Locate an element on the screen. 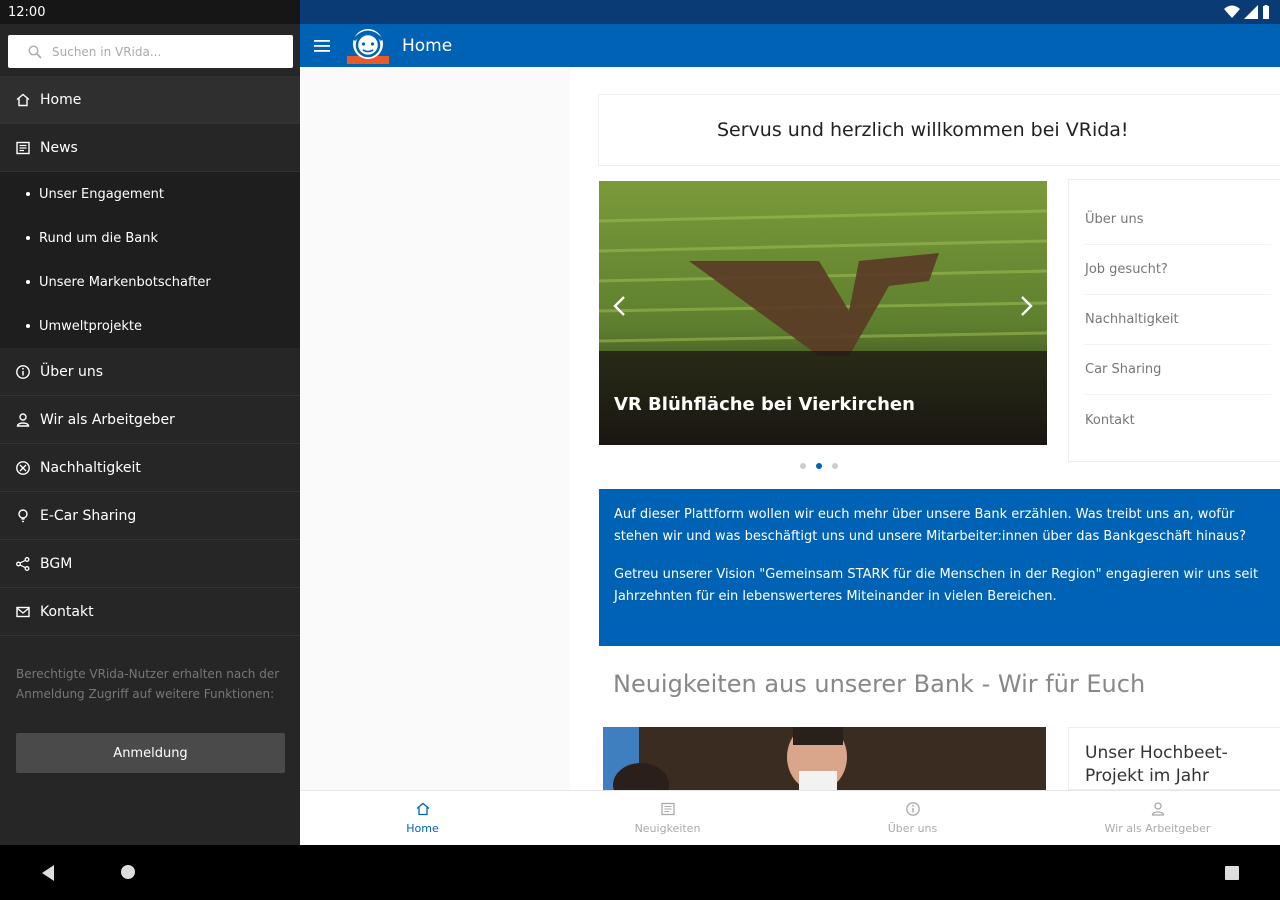  bottom-nav-label: Wir als Arbeitgeber is located at coordinates (1157, 828).